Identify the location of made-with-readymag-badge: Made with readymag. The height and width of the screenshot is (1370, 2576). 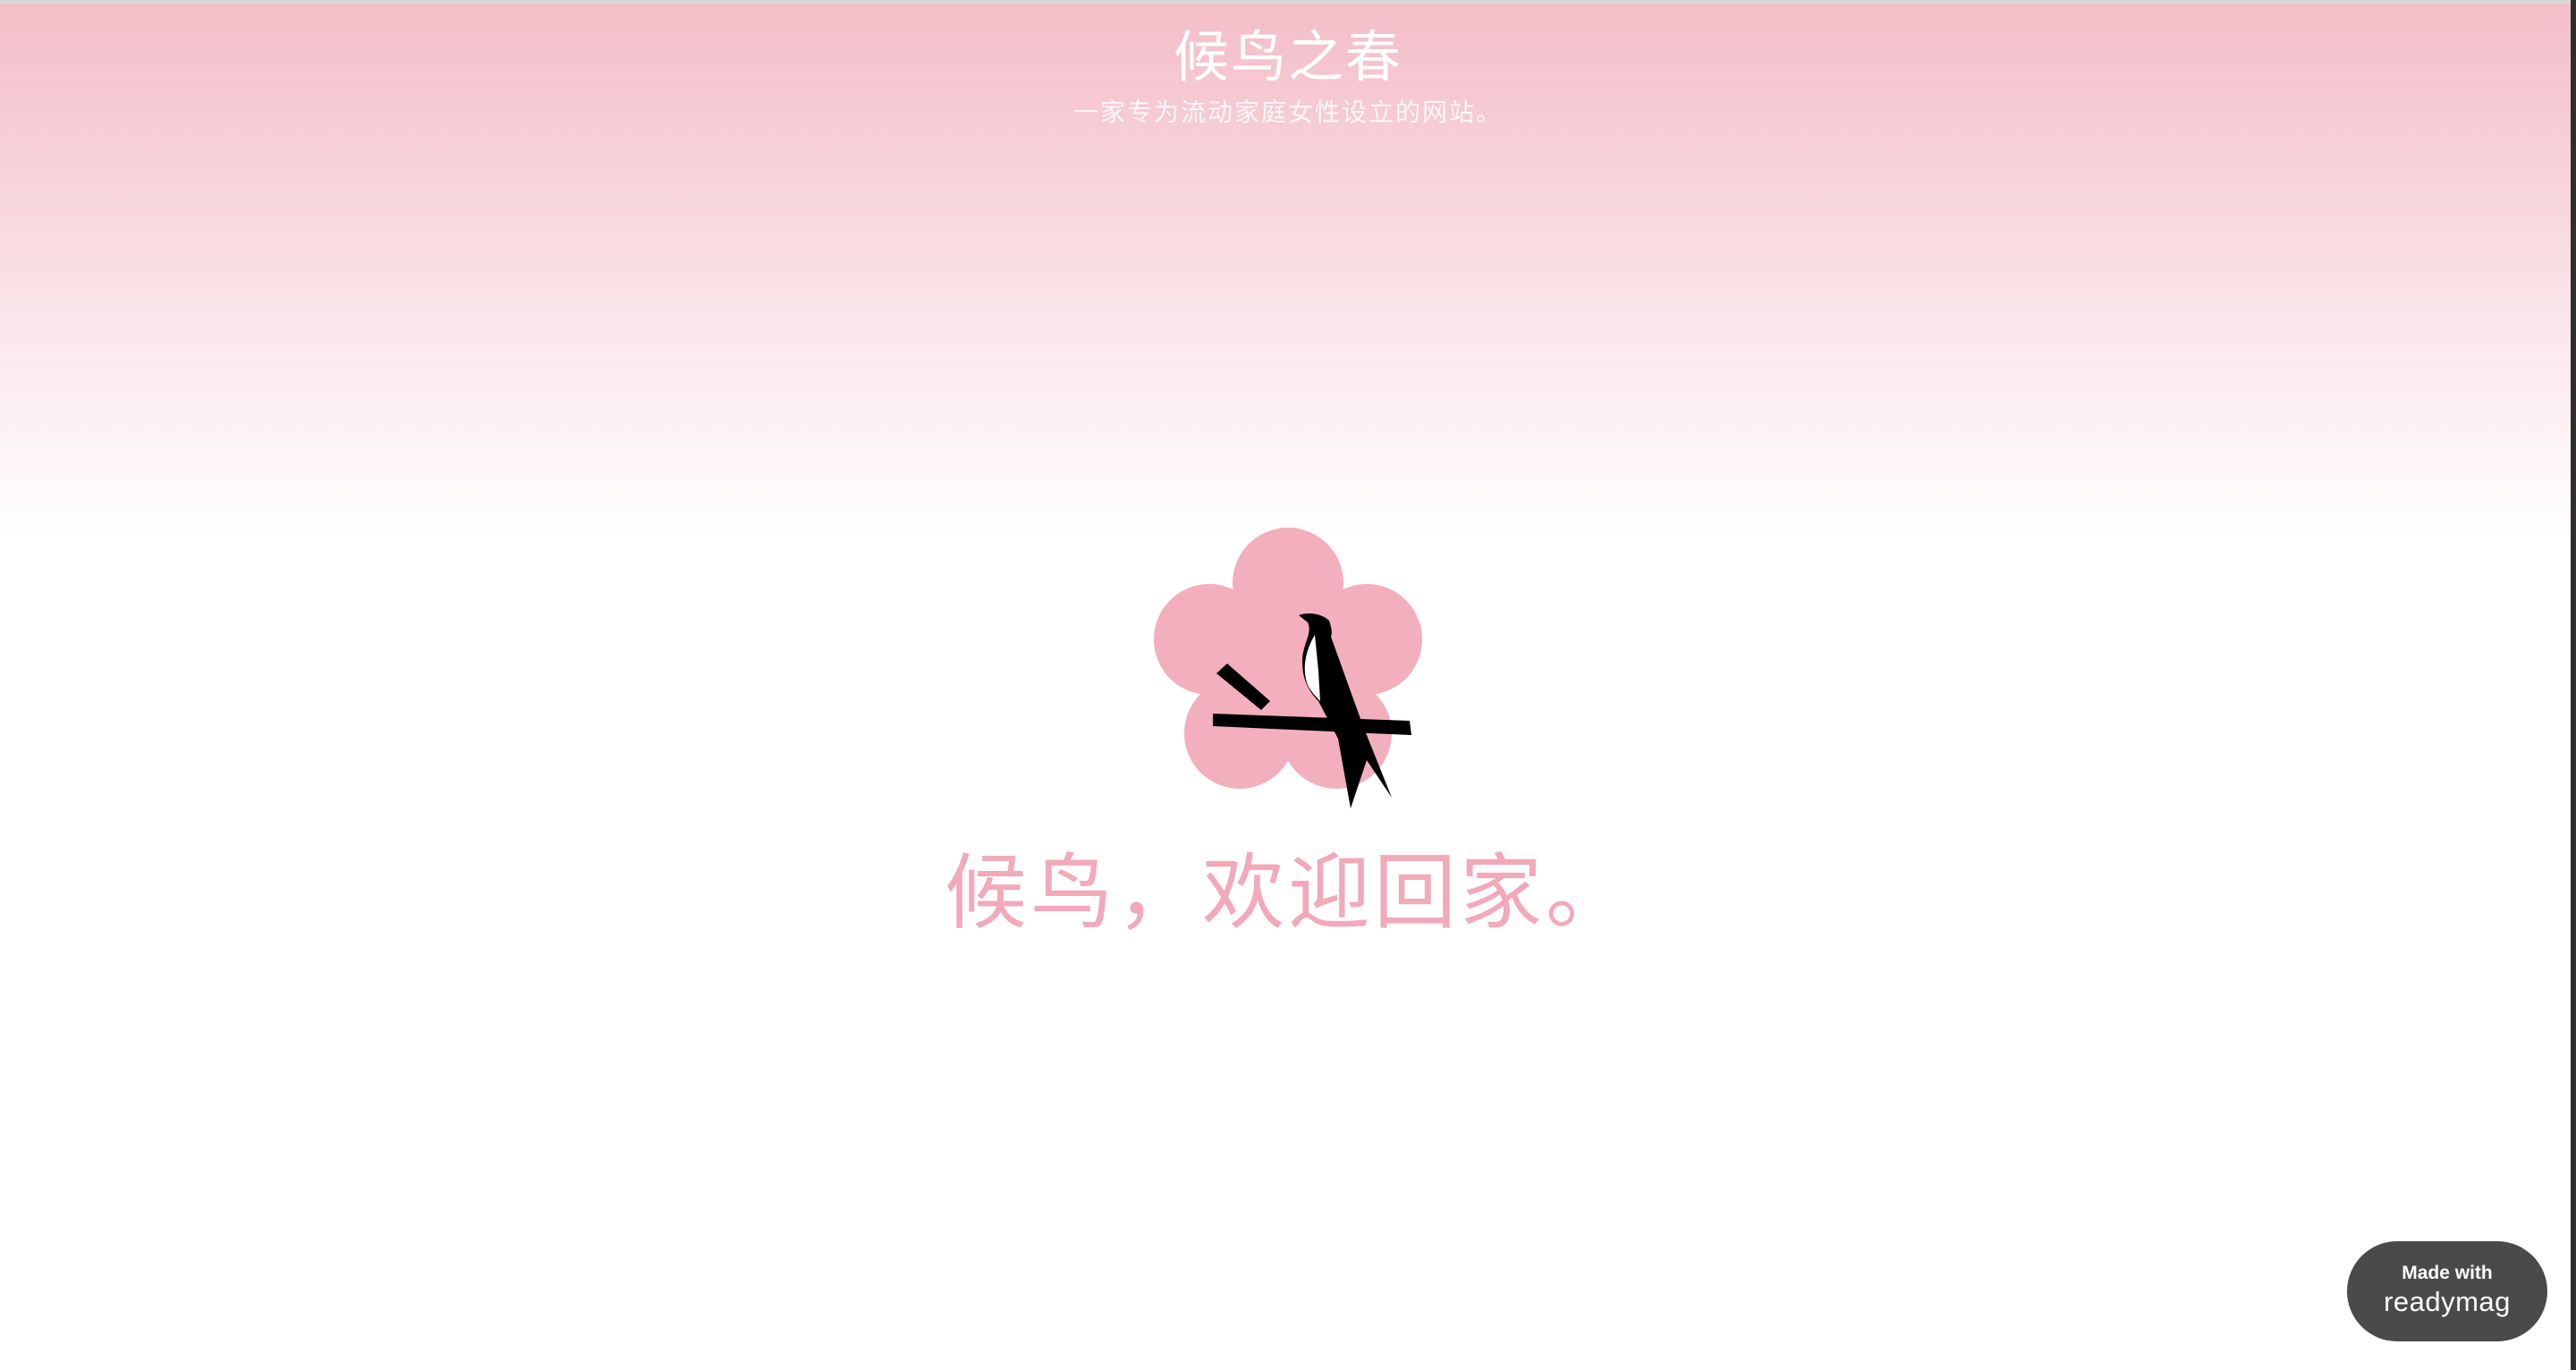
(2447, 1291).